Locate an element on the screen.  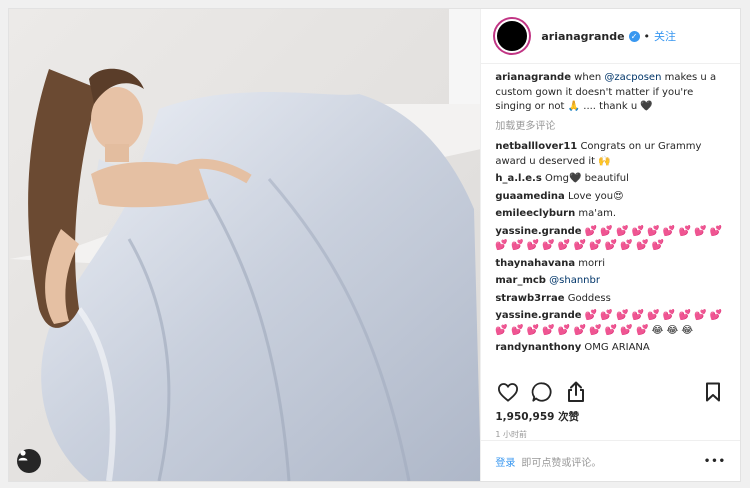
comment-item: emileeclyburn ma'am. is located at coordinates (612, 214).